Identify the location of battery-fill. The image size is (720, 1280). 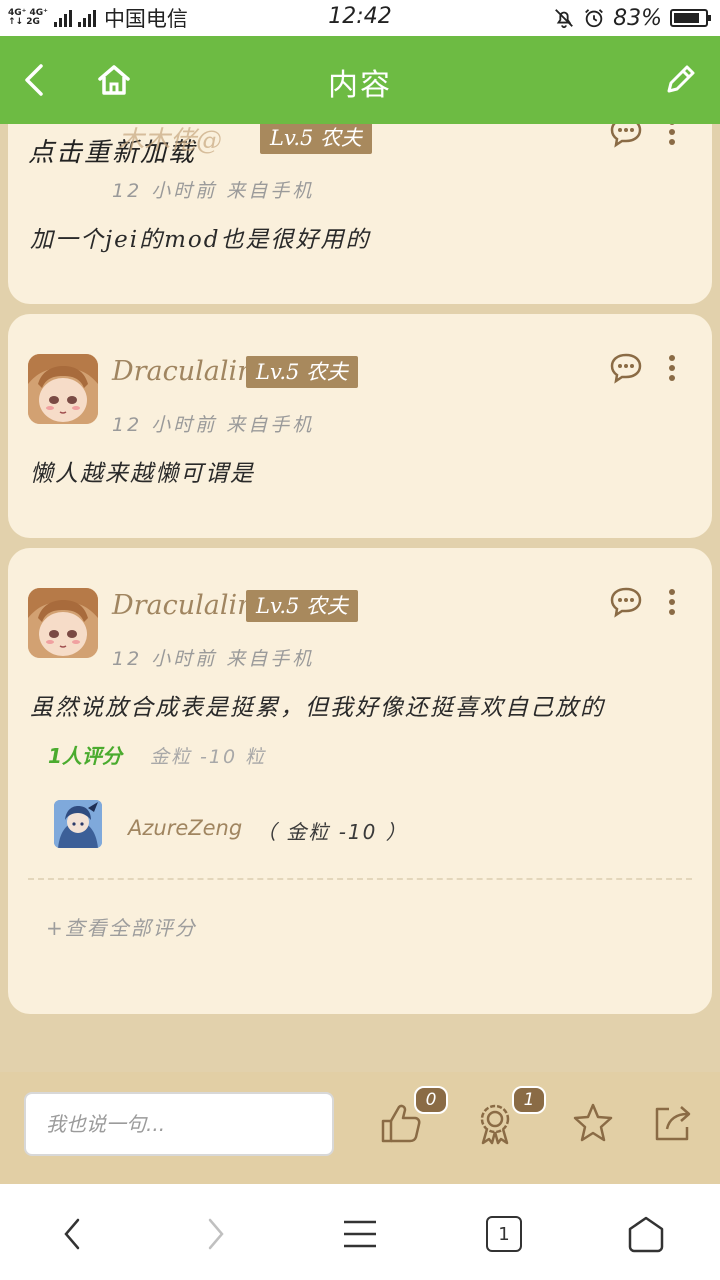
(686, 18).